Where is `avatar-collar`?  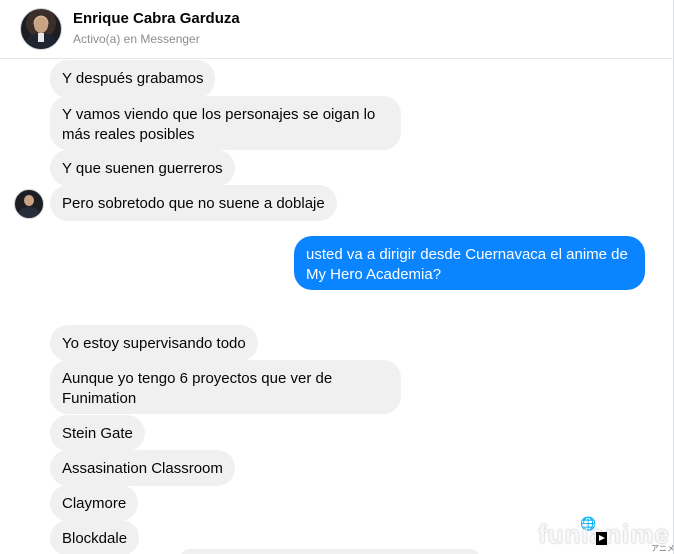
avatar-collar is located at coordinates (41, 37).